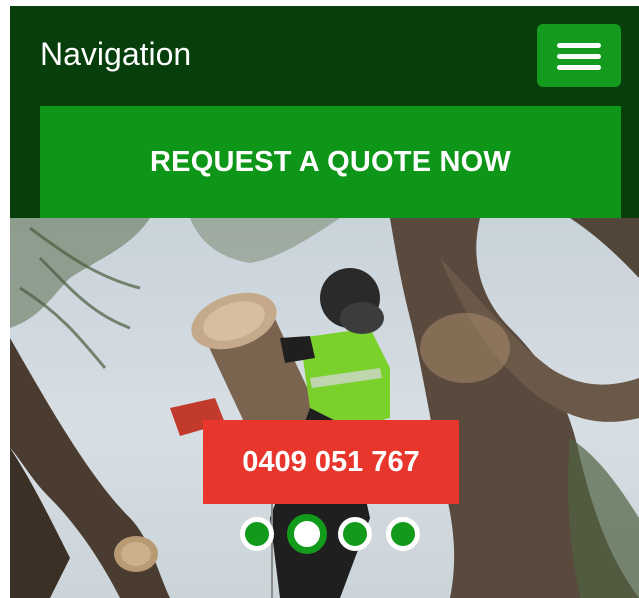  Describe the element at coordinates (331, 462) in the screenshot. I see `phone-number-button: 0409 051 767` at that location.